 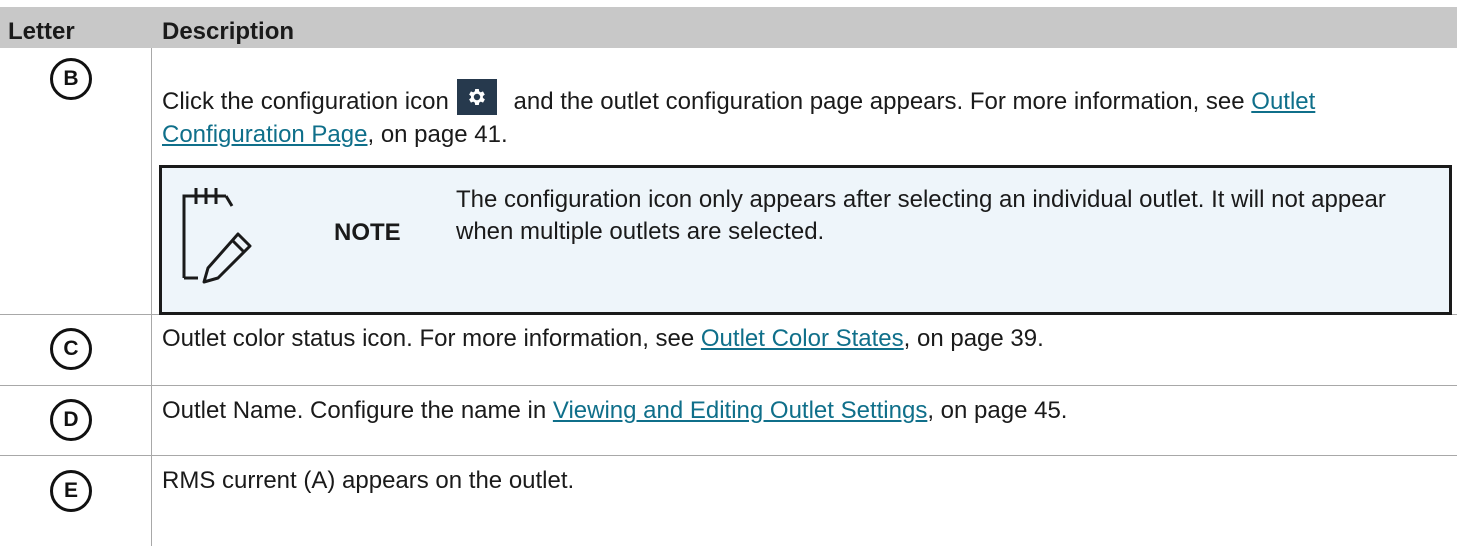 I want to click on letter-badge-c: C, so click(x=71, y=349).